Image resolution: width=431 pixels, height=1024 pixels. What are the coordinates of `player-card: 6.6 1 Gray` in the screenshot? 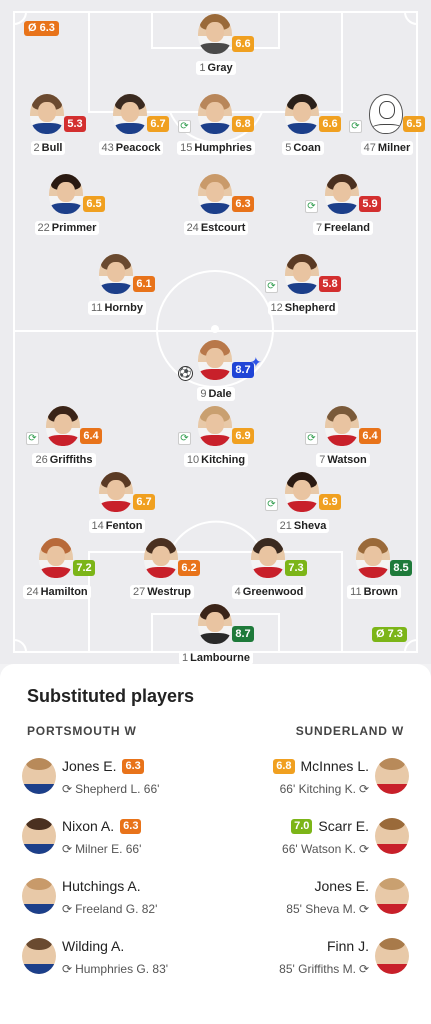 It's located at (216, 46).